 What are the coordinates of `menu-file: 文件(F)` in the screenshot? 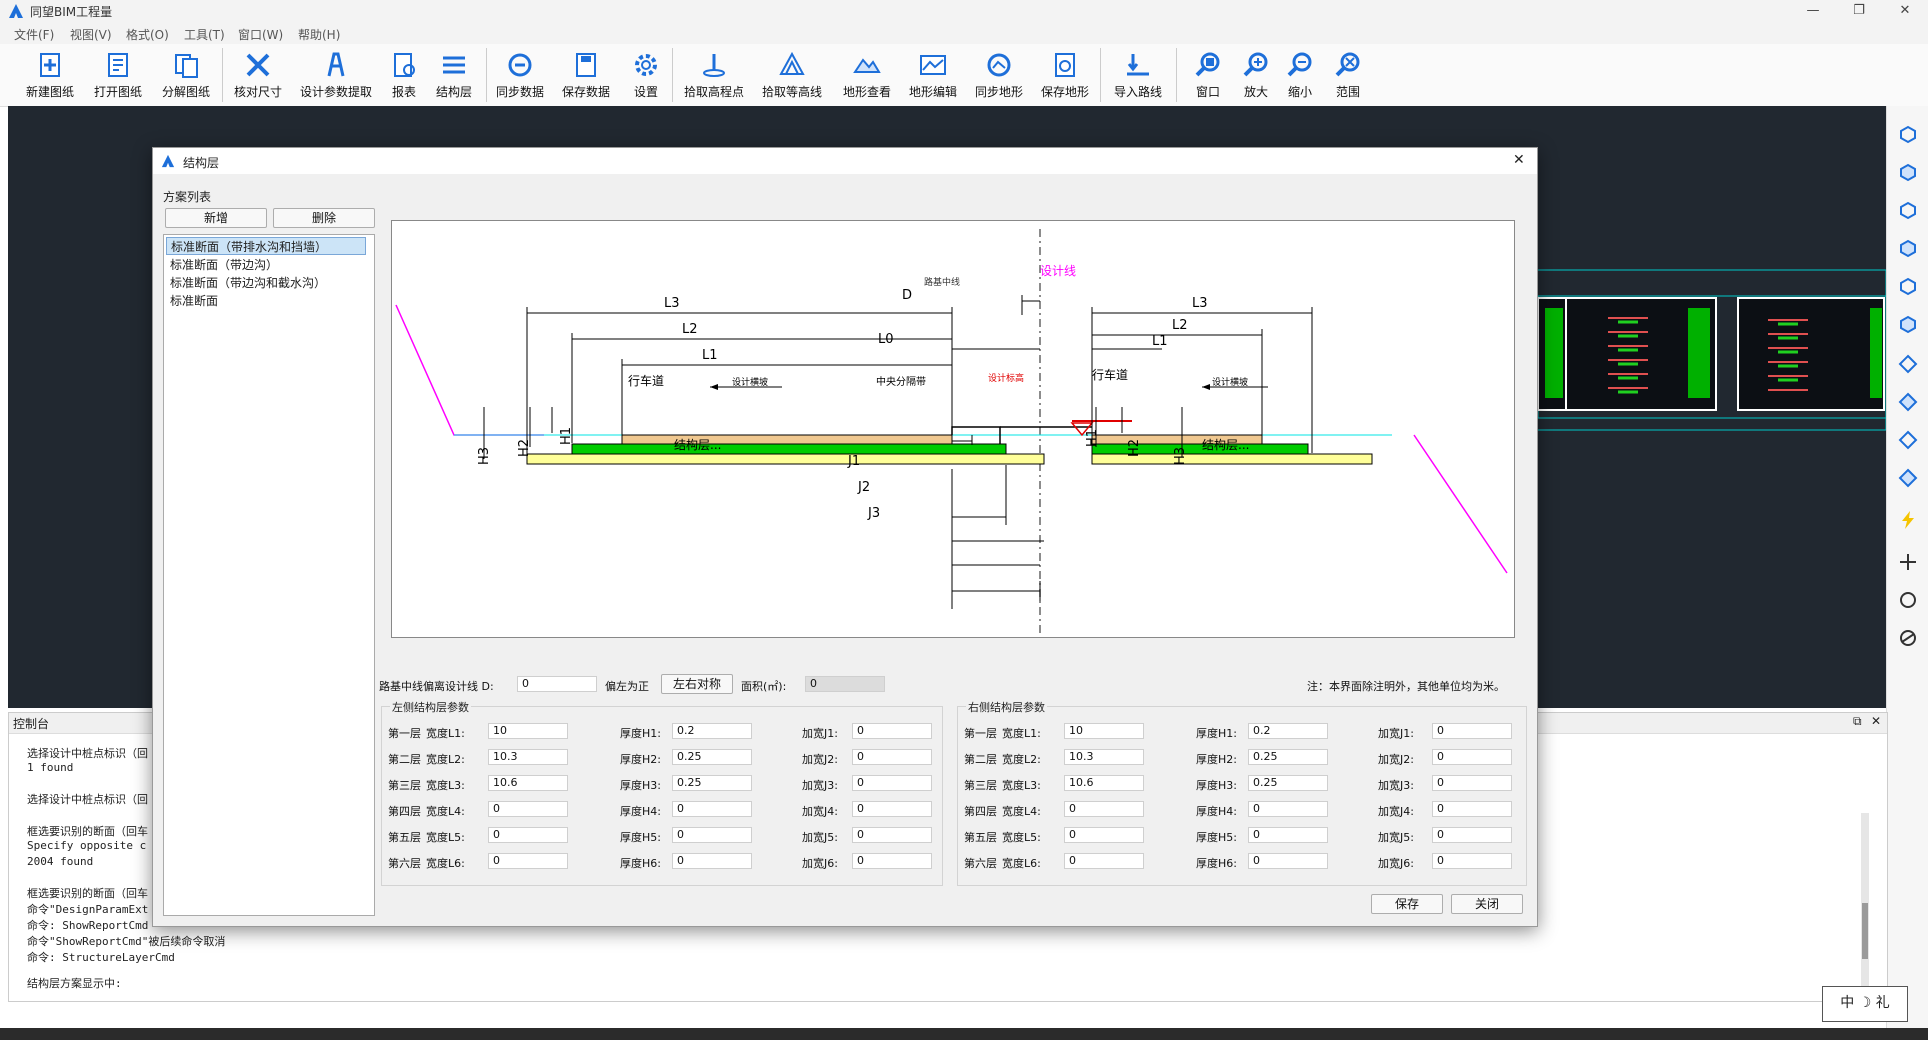 It's located at (34, 34).